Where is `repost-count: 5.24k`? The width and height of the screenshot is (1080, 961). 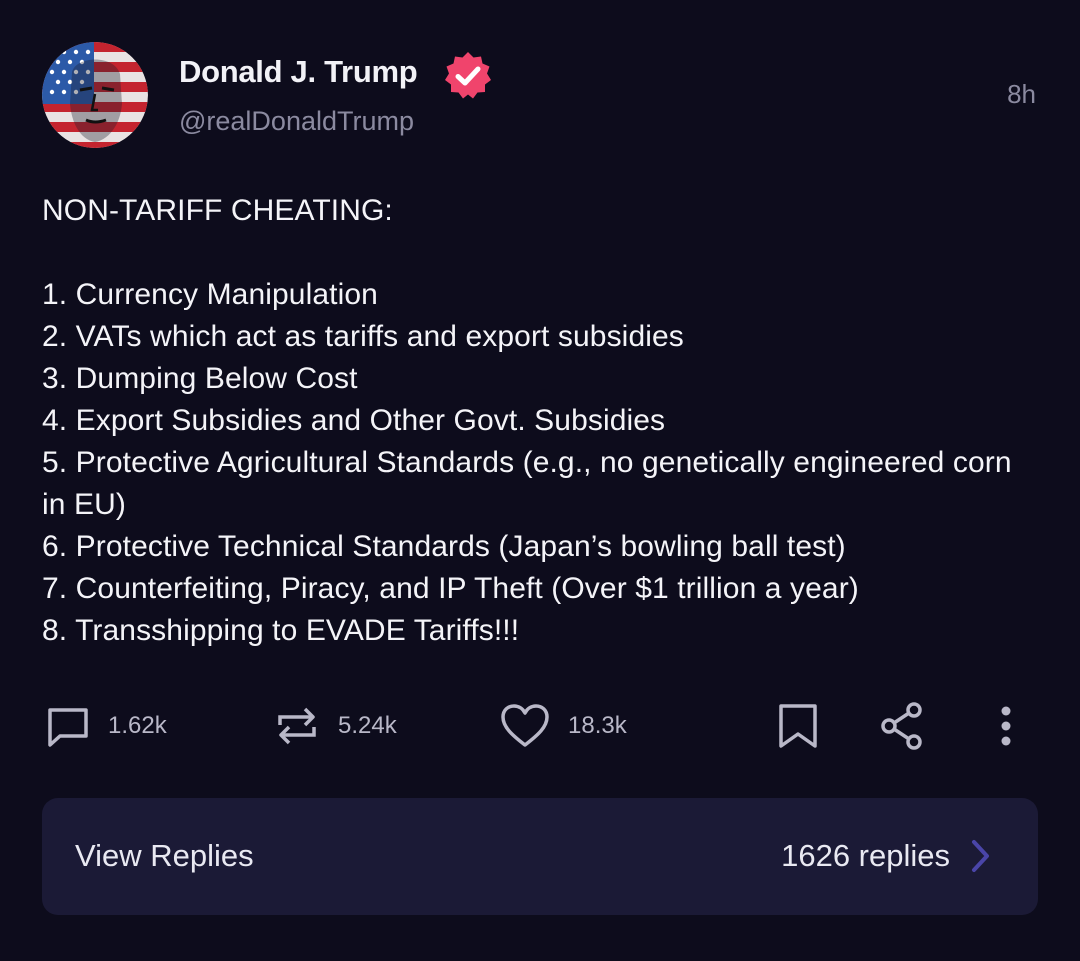 repost-count: 5.24k is located at coordinates (367, 725).